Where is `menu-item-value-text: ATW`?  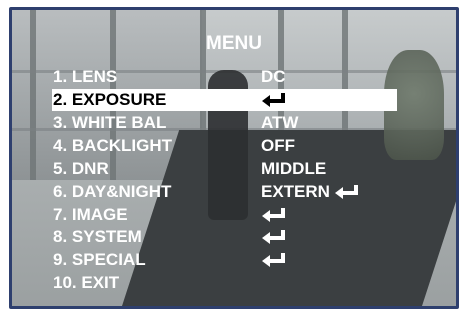
menu-item-value-text: ATW is located at coordinates (280, 122).